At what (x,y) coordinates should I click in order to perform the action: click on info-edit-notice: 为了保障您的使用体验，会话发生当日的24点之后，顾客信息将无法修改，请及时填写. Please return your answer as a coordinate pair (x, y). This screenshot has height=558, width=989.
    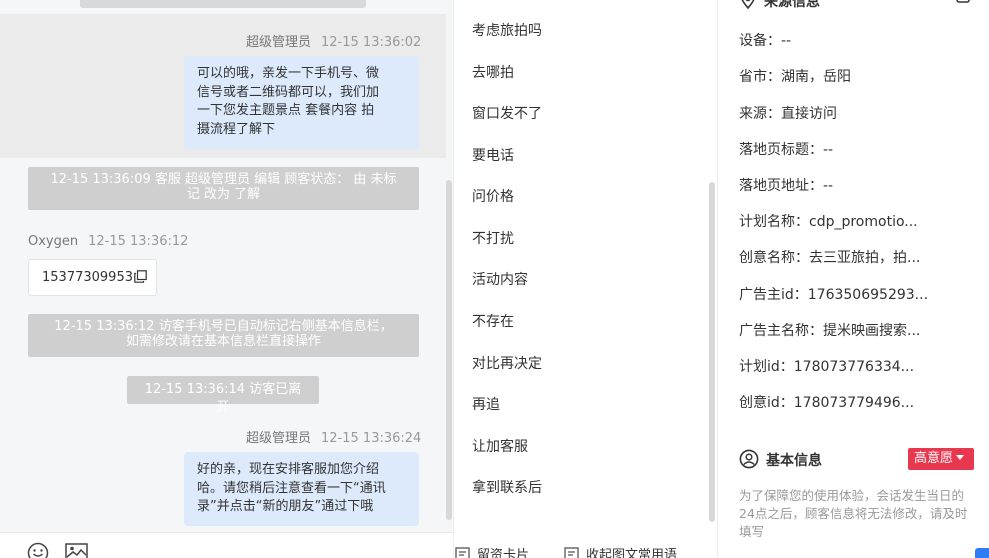
    Looking at the image, I should click on (853, 513).